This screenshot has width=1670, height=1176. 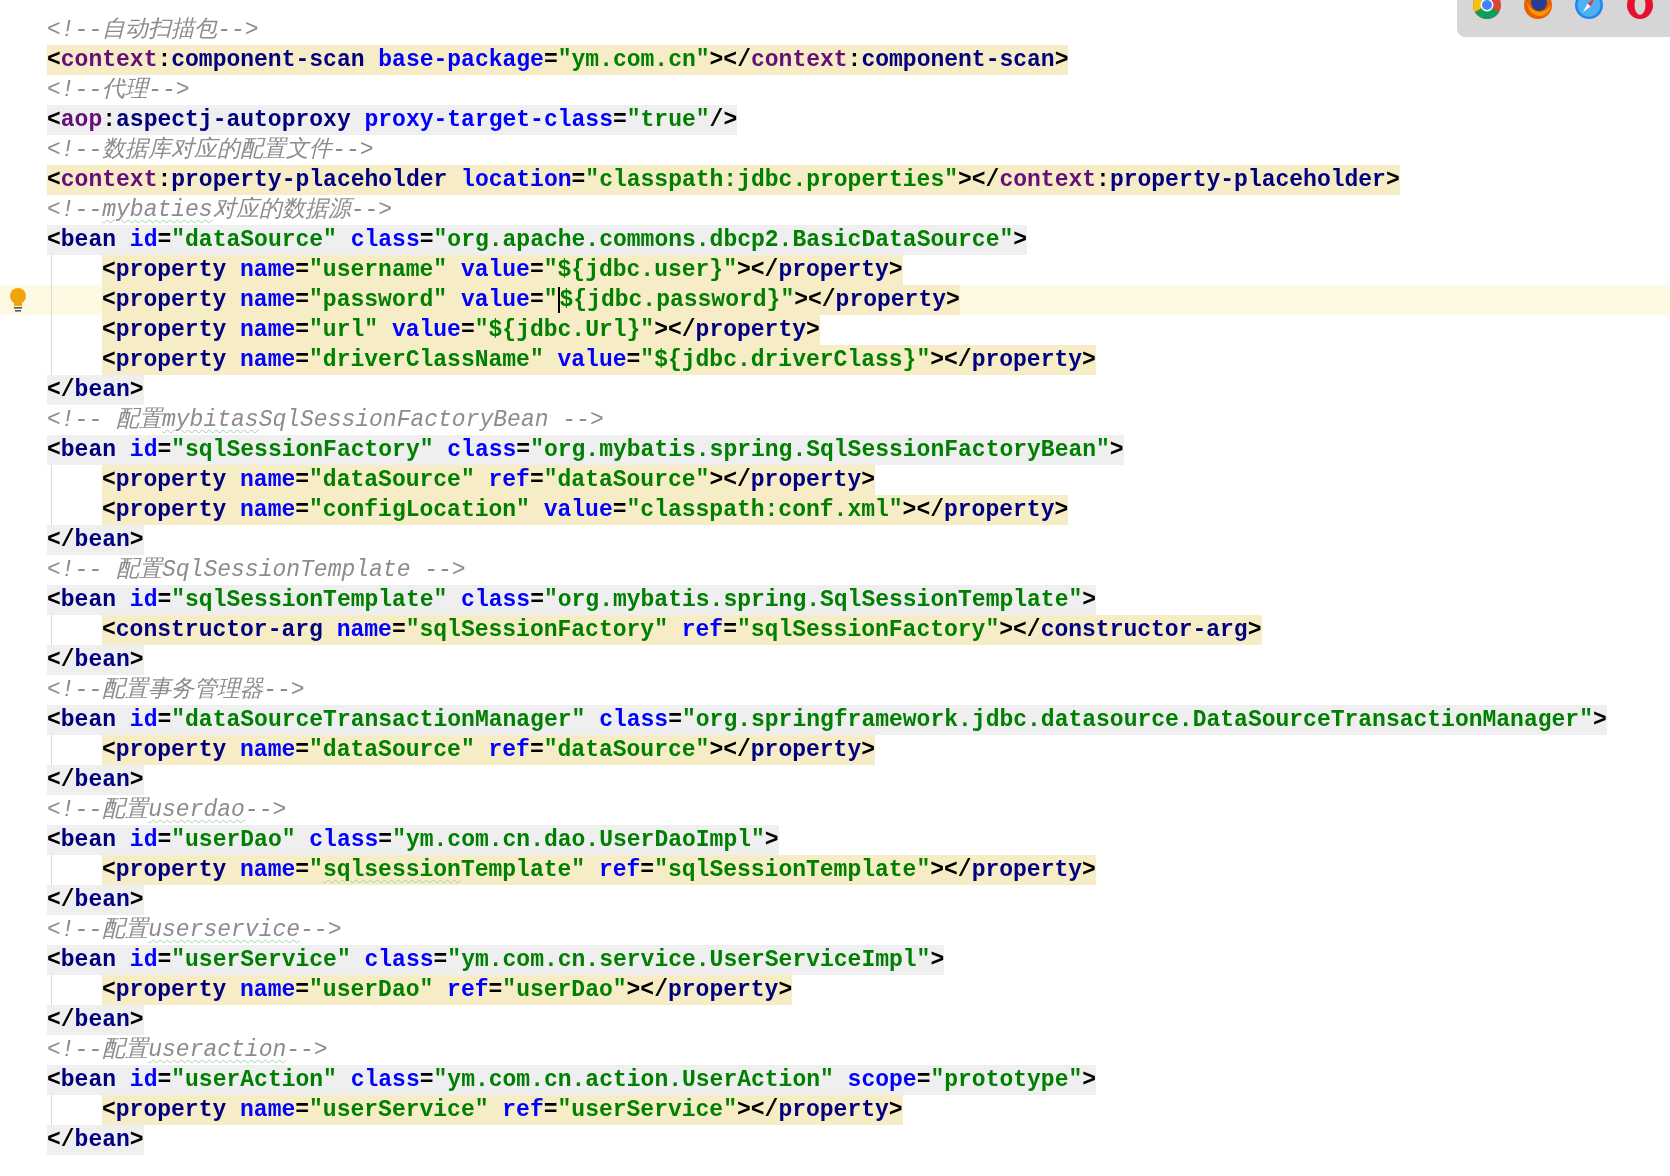 I want to click on code-comment: <!--数据库对应的配置文件-->, so click(x=210, y=150).